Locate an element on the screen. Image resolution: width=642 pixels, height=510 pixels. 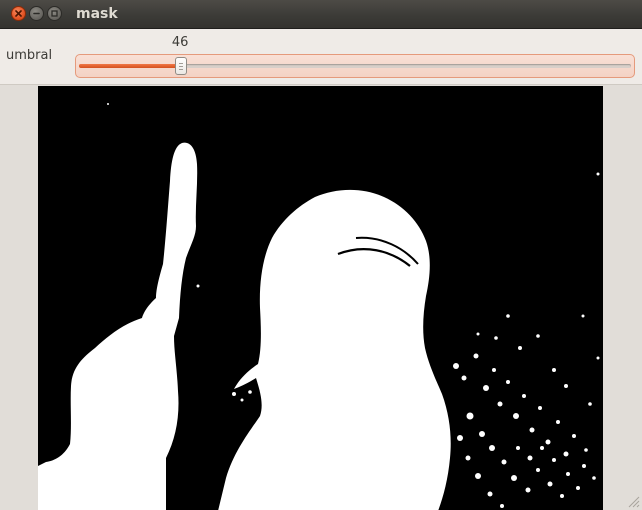
umbral-slider is located at coordinates (355, 66).